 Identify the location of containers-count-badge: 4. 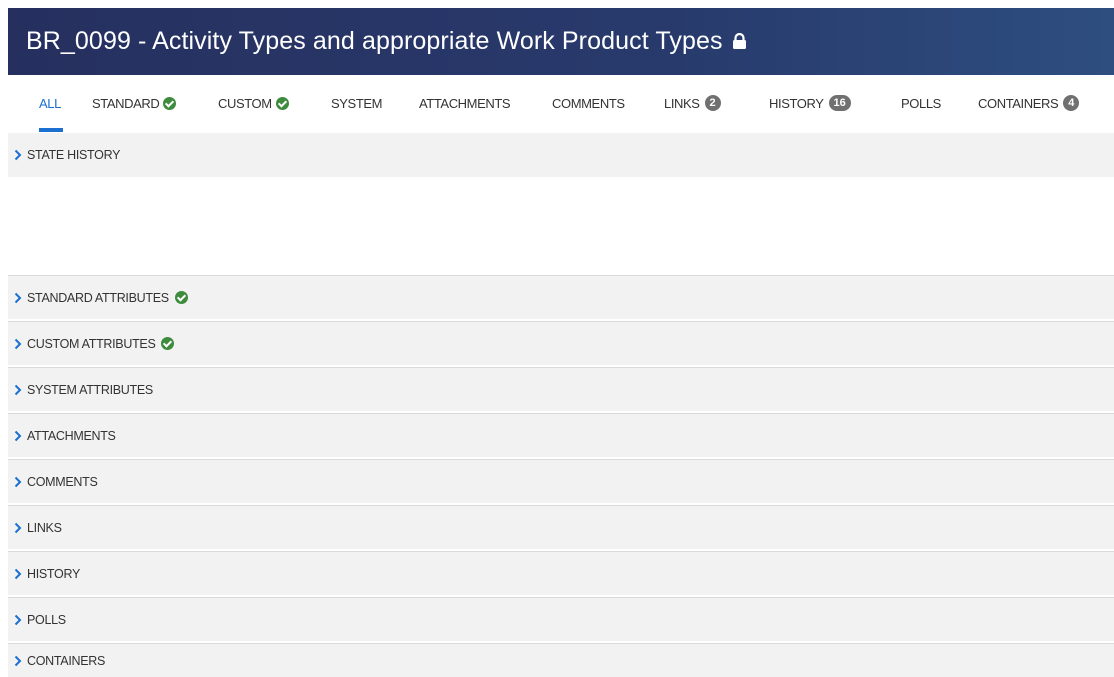
(1071, 103).